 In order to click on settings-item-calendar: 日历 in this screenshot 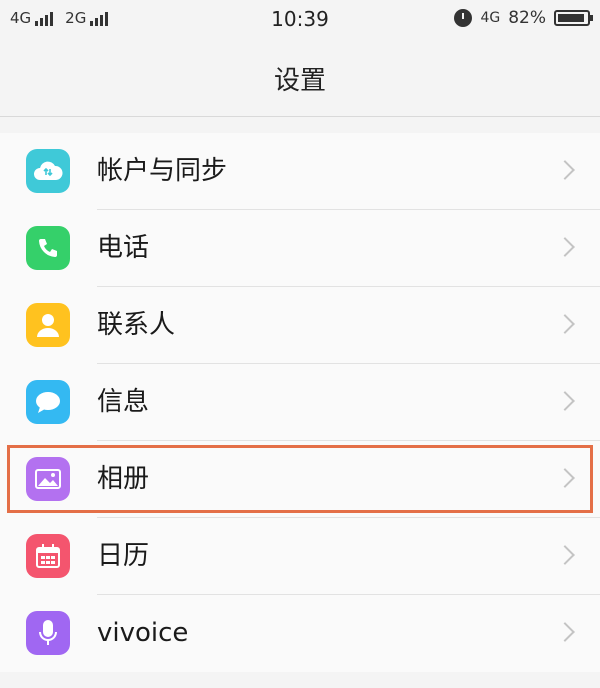, I will do `click(300, 556)`.